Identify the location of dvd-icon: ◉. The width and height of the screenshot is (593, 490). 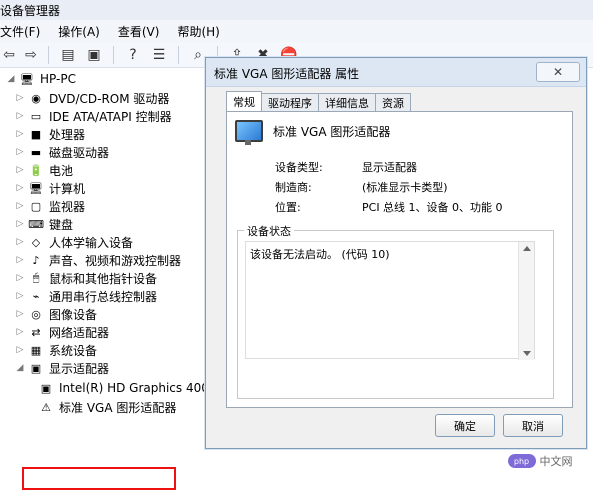
(36, 98).